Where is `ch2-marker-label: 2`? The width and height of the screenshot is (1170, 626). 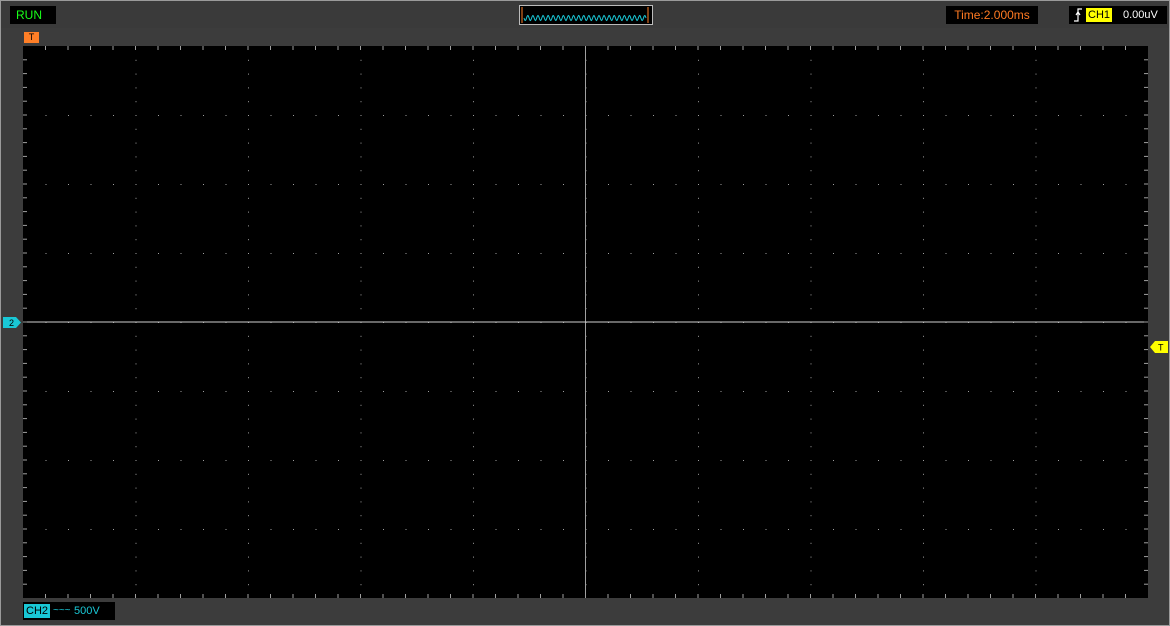 ch2-marker-label: 2 is located at coordinates (11, 323).